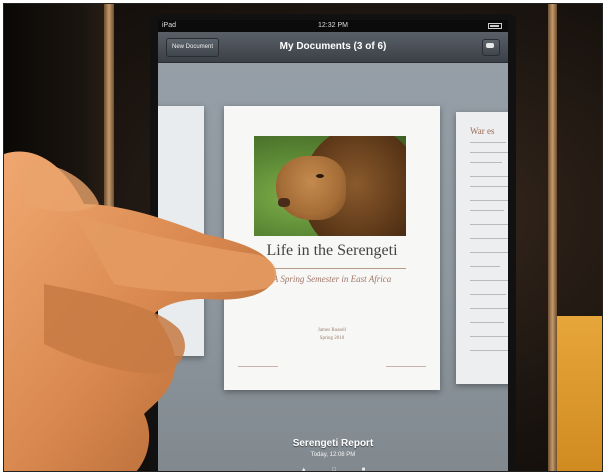 Image resolution: width=606 pixels, height=475 pixels. What do you see at coordinates (482, 248) in the screenshot?
I see `document-thumbnail-next: War es` at bounding box center [482, 248].